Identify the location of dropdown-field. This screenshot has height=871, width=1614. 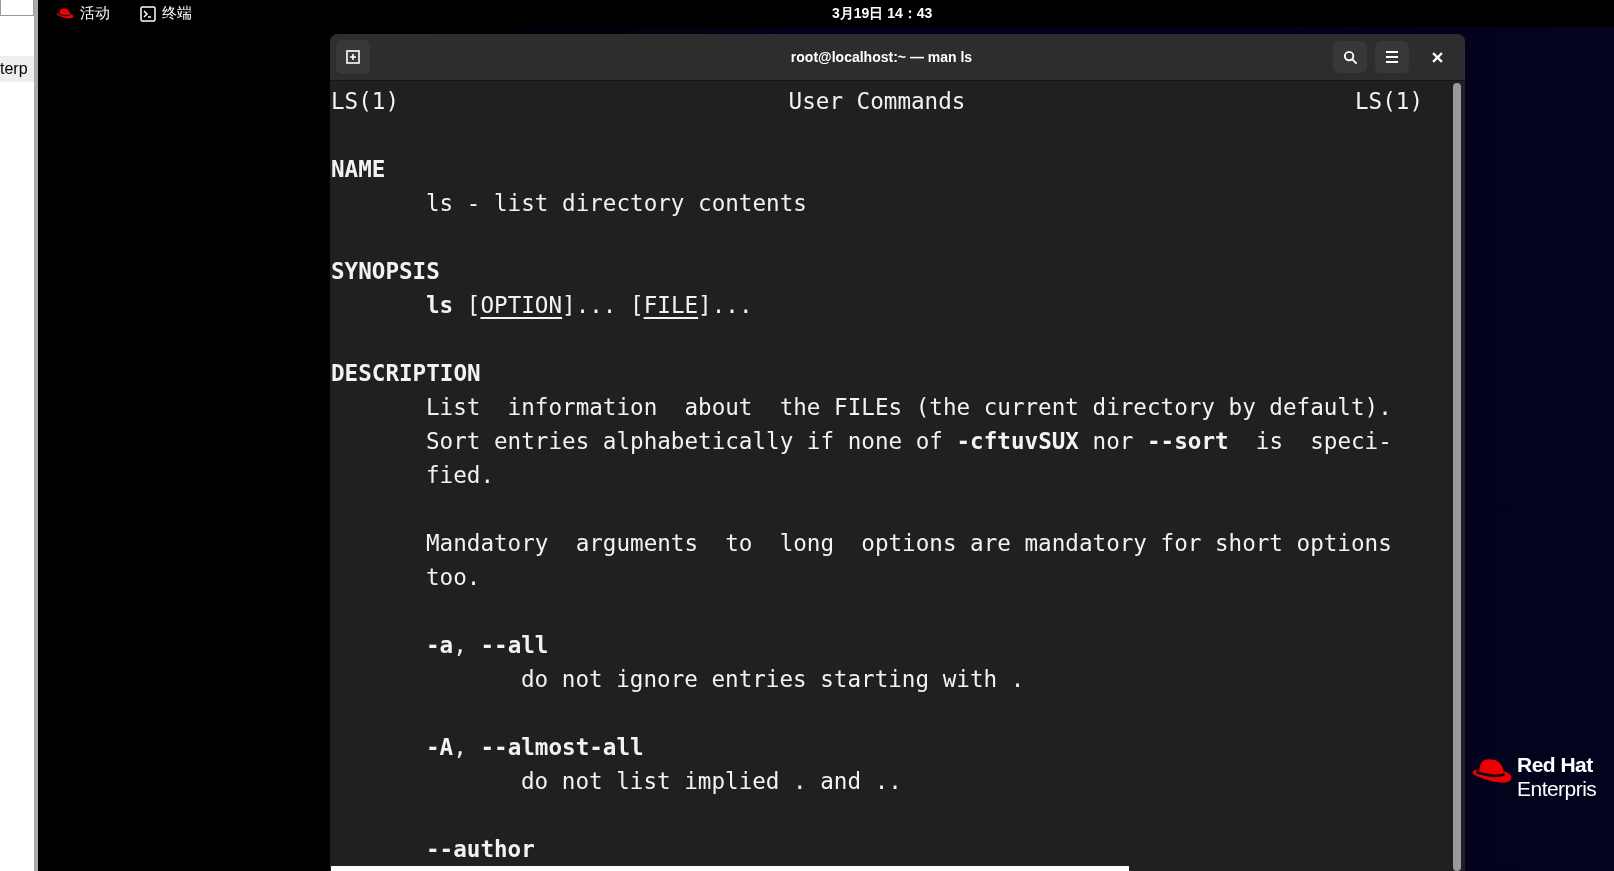
(17, 8).